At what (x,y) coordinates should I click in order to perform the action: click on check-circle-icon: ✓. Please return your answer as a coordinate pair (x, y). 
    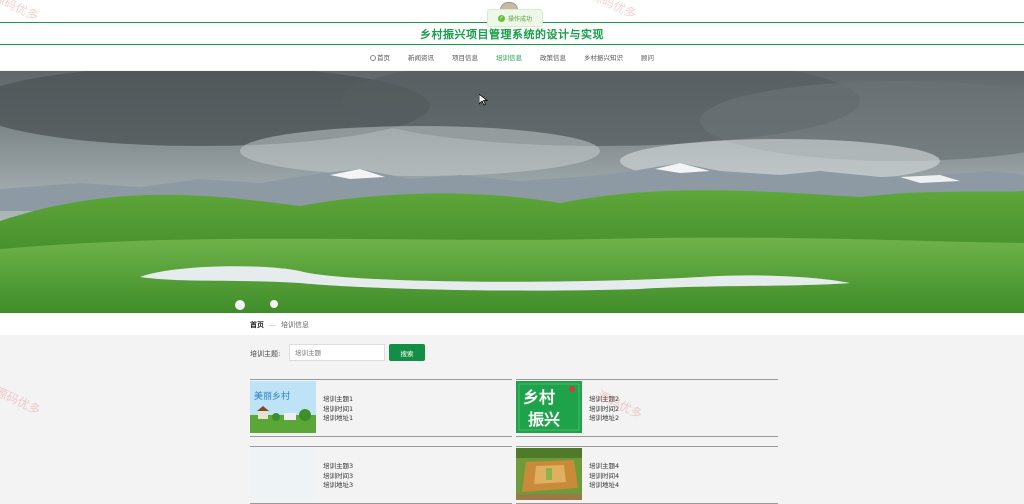
    Looking at the image, I should click on (501, 18).